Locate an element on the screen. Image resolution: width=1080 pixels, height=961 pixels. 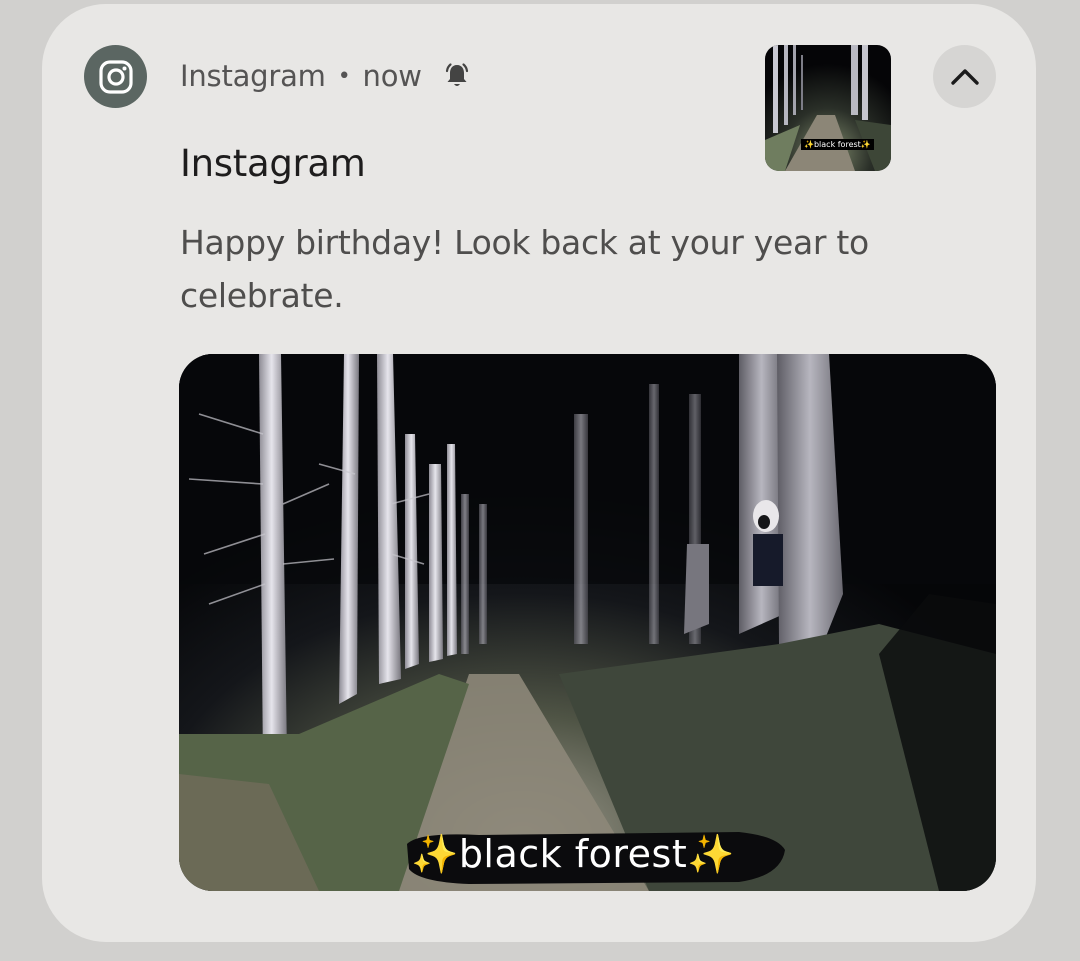
image-caption: ✨black forest✨ is located at coordinates (573, 854).